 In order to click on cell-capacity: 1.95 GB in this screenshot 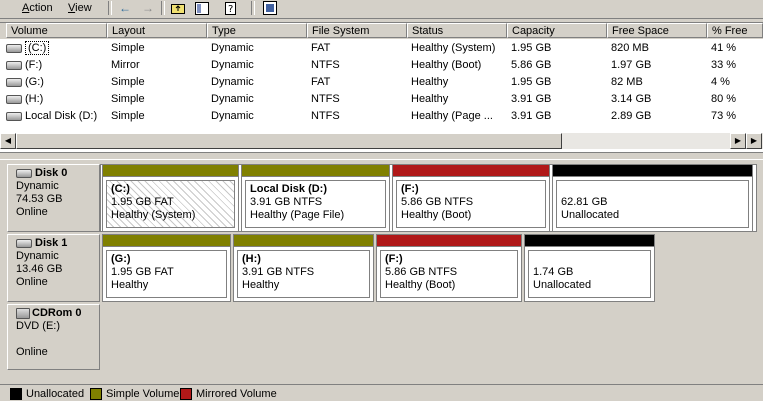, I will do `click(531, 48)`.